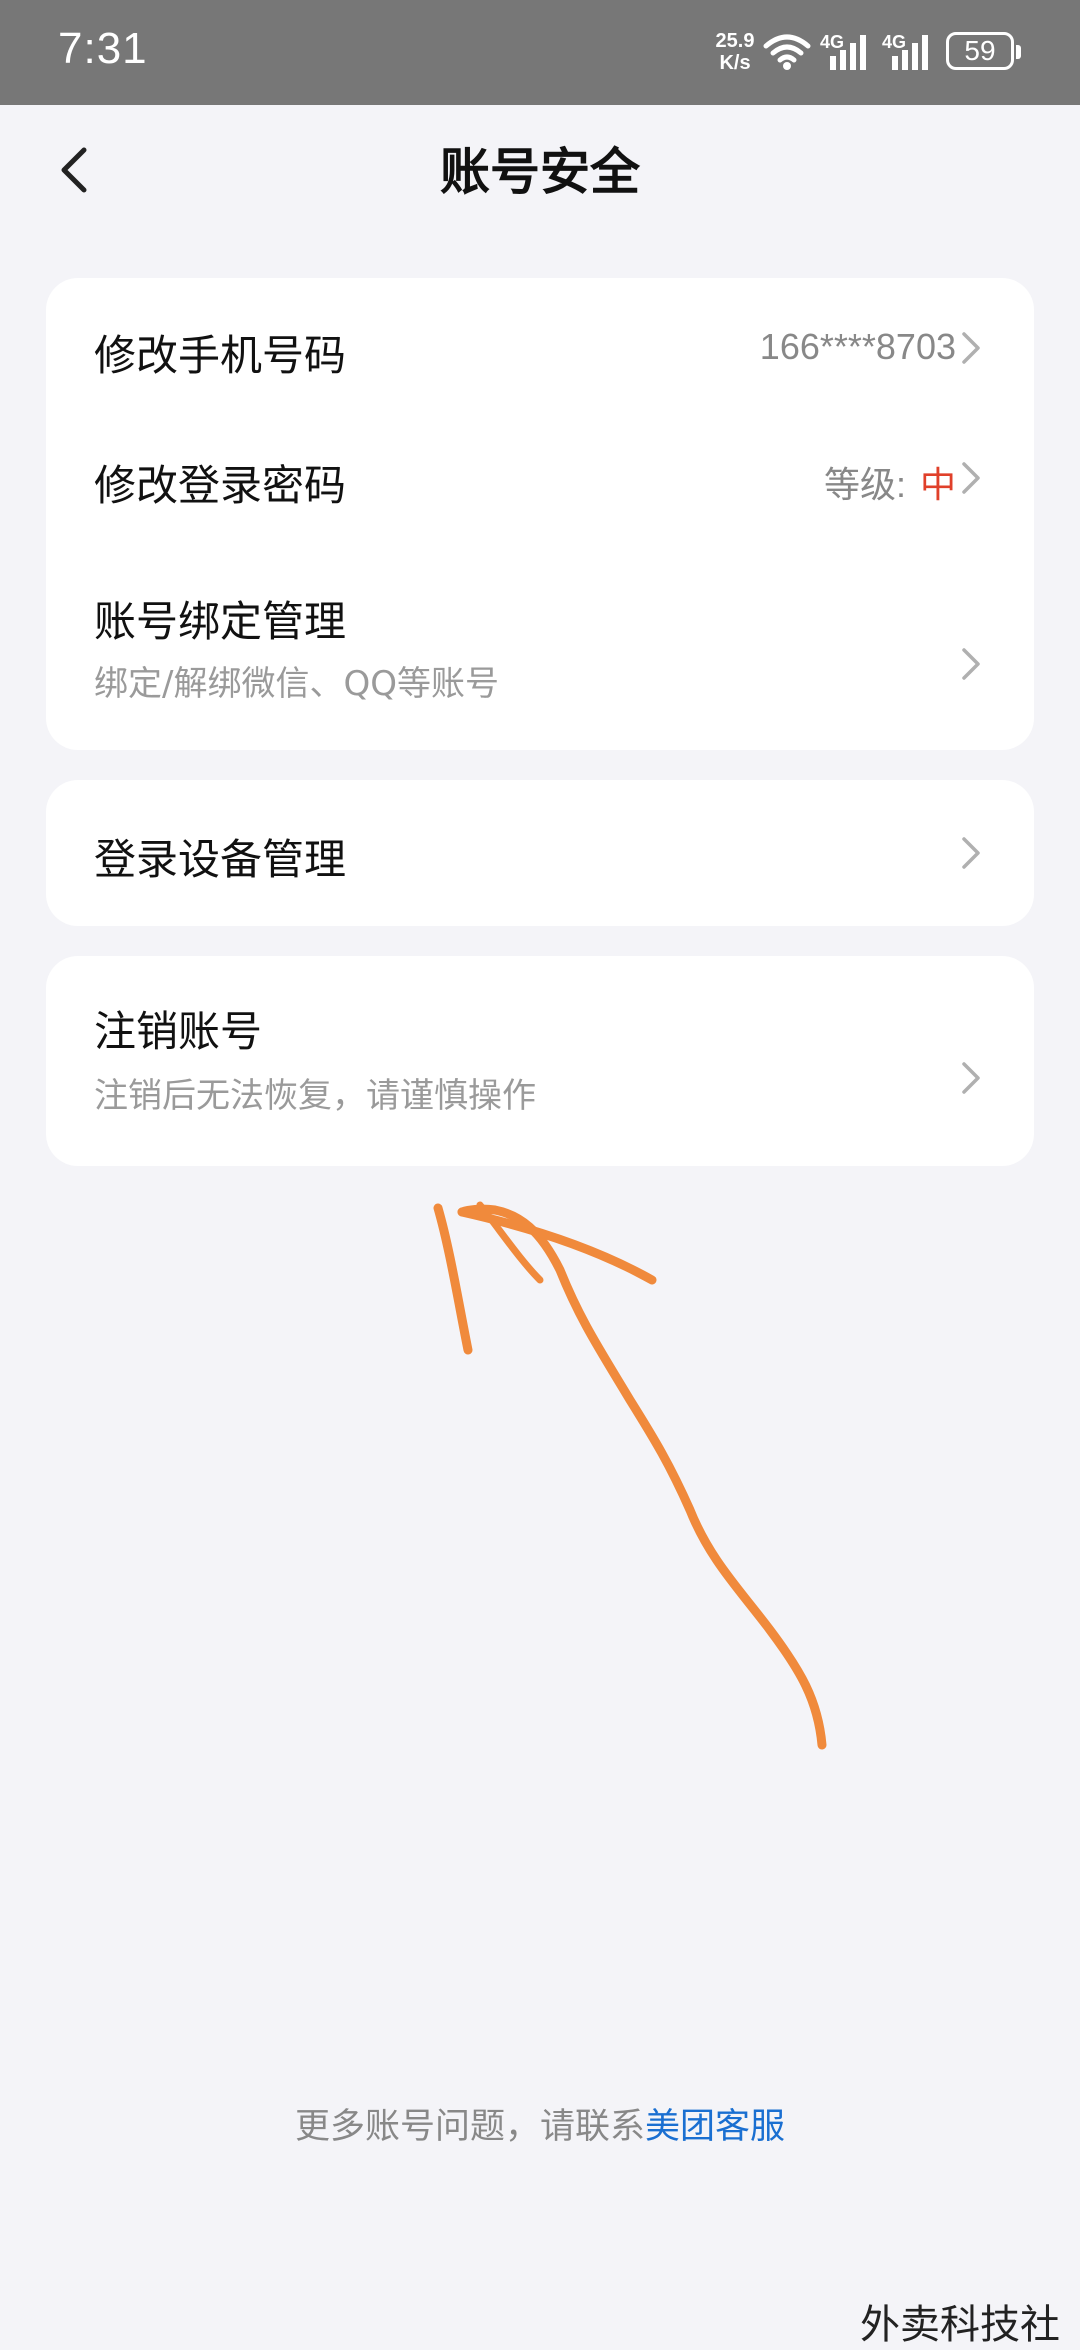 The image size is (1080, 2350). Describe the element at coordinates (630, 1475) in the screenshot. I see `hand-drawn-arrow-annotation` at that location.